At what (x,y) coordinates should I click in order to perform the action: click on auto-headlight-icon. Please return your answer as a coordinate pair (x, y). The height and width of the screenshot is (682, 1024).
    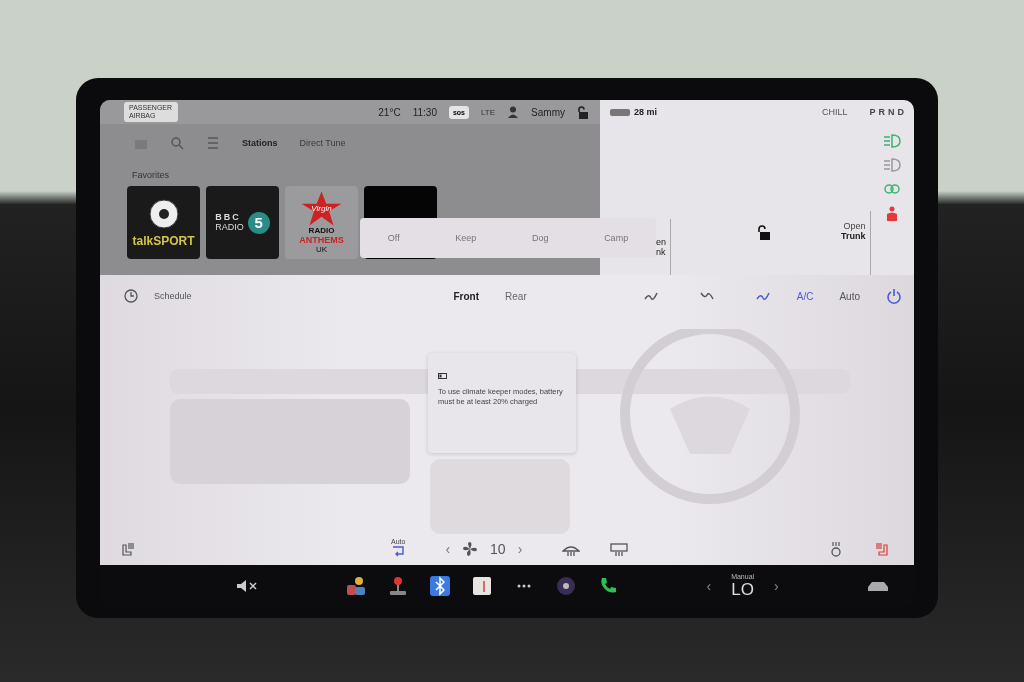
    Looking at the image, I should click on (892, 165).